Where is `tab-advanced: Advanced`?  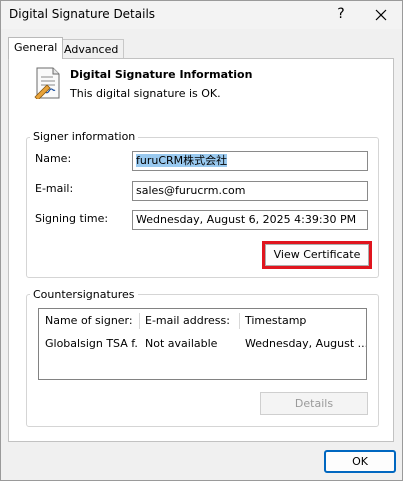 tab-advanced: Advanced is located at coordinates (91, 49).